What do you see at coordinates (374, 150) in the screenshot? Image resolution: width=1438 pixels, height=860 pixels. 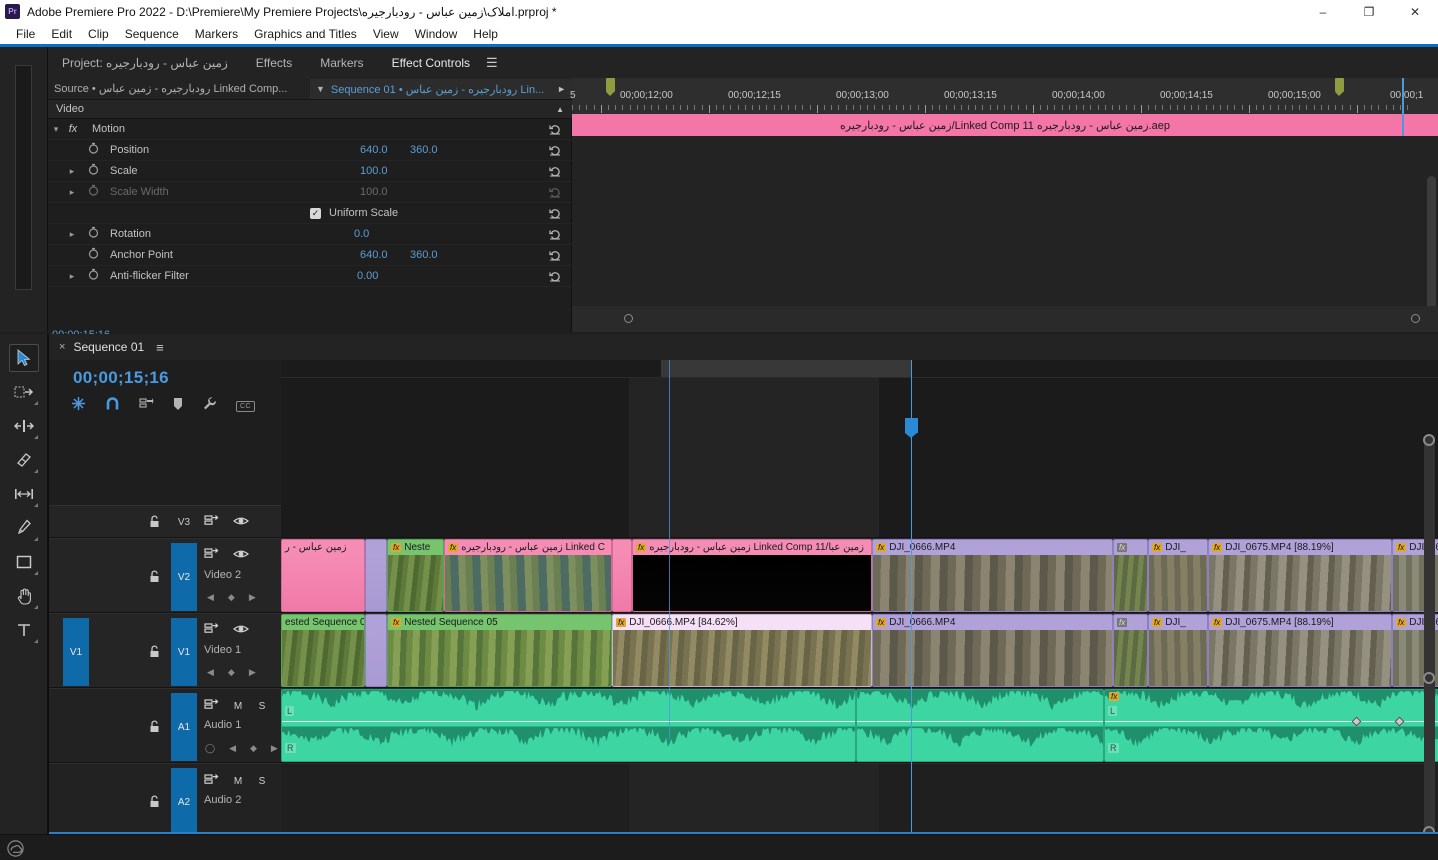 I see `position-x-value: 640.0` at bounding box center [374, 150].